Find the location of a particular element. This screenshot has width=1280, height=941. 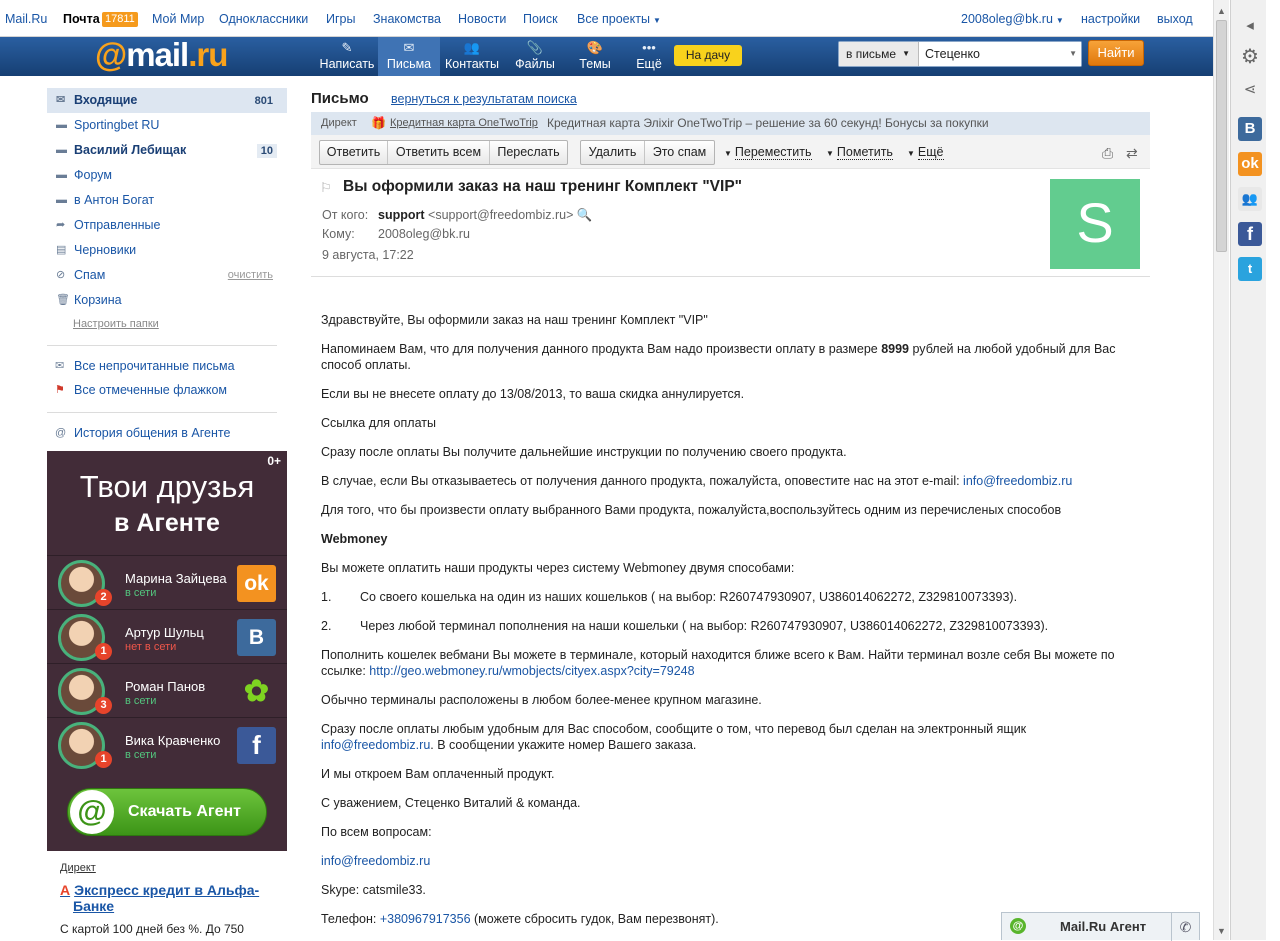

topnav-dating: Знакомства is located at coordinates (407, 19).